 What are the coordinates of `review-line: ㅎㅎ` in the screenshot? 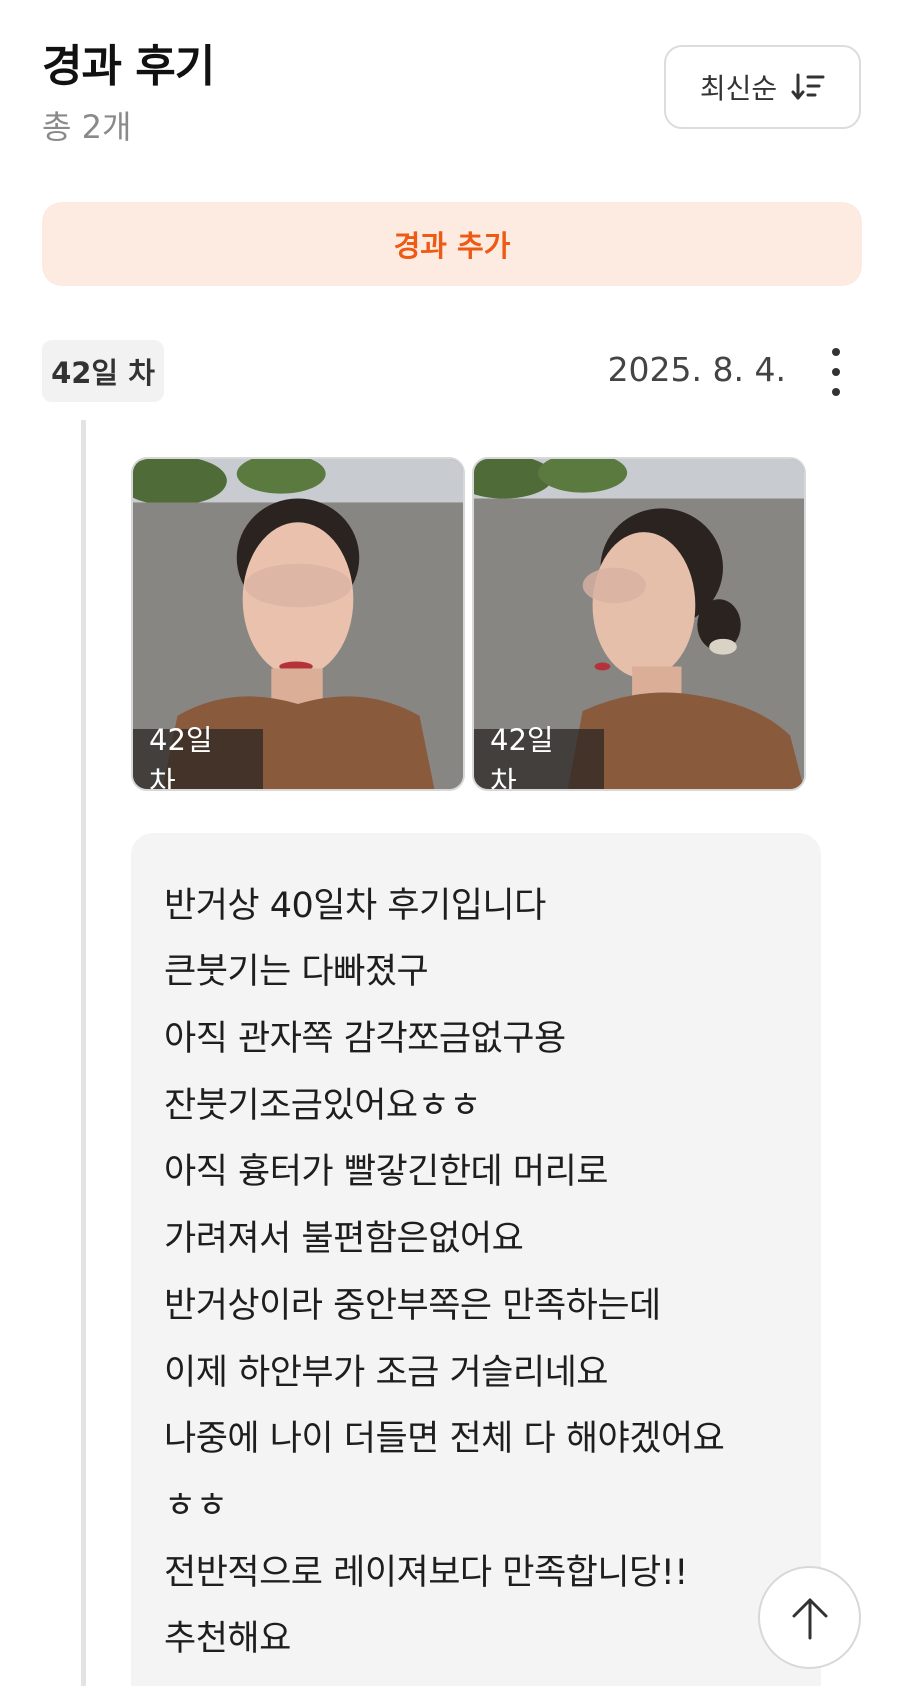 It's located at (196, 1506).